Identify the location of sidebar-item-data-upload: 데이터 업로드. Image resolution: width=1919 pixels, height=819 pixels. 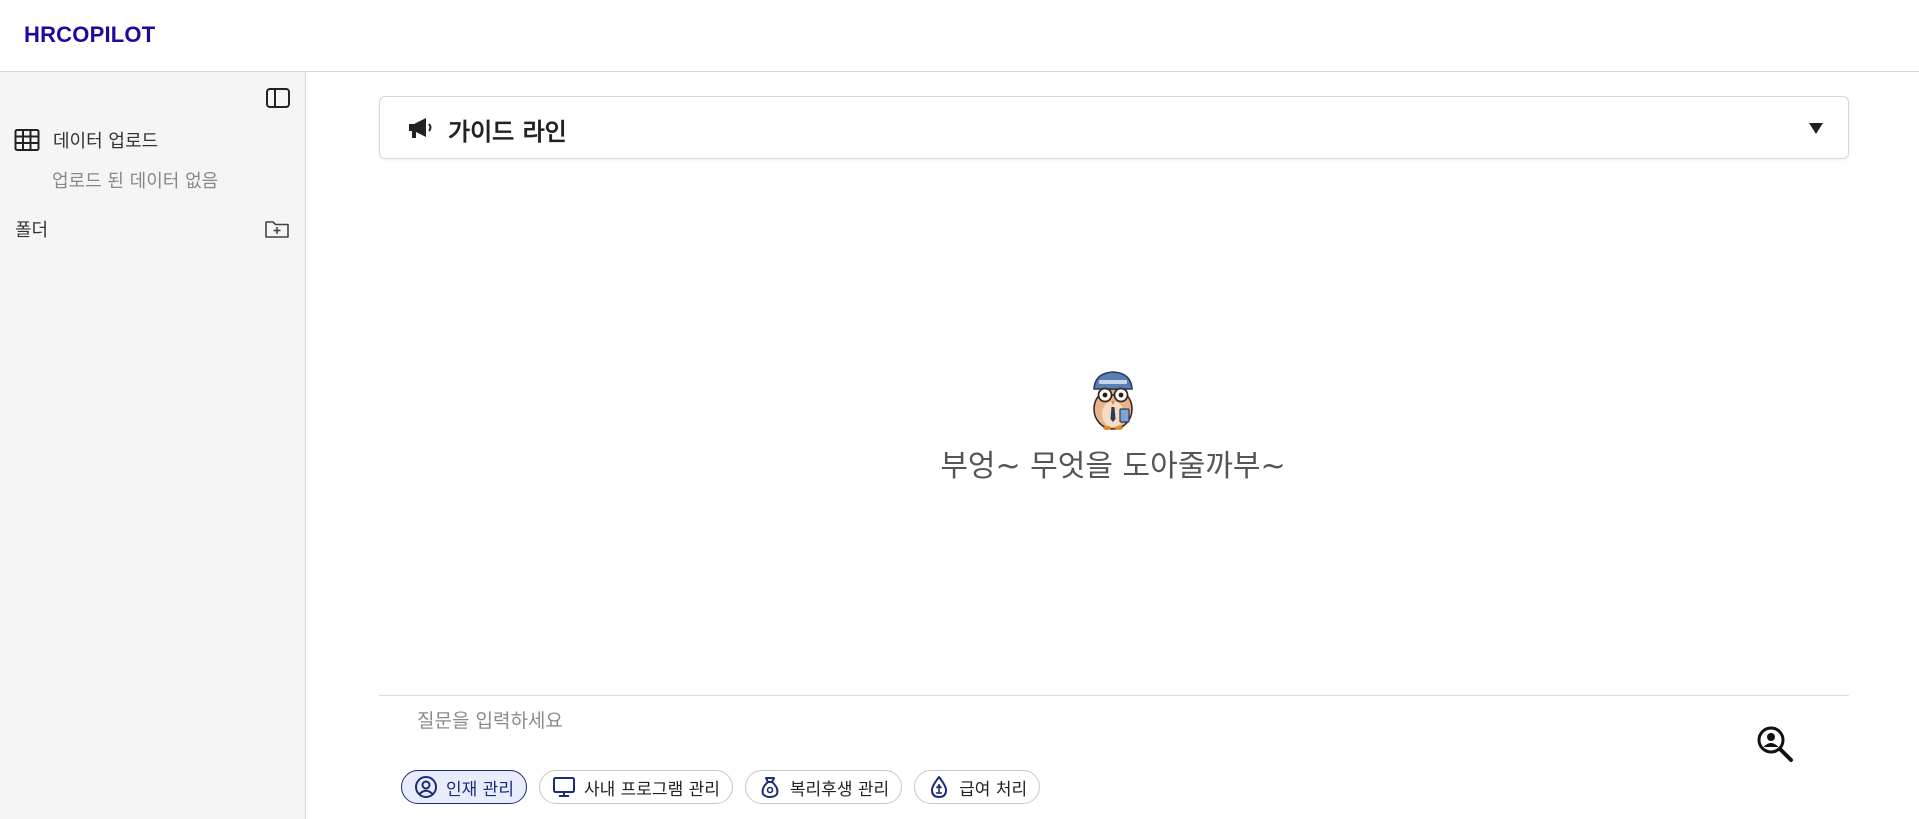
(86, 140).